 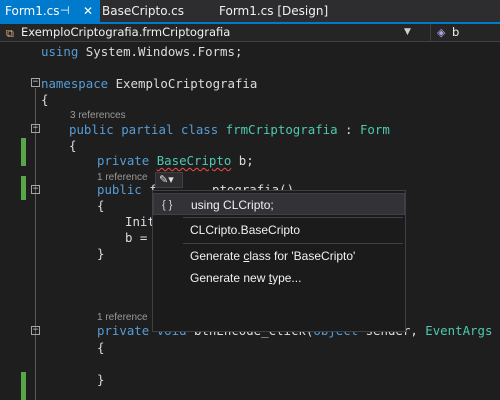 I want to click on code-line: namespace ExemploCriptografia, so click(x=149, y=83).